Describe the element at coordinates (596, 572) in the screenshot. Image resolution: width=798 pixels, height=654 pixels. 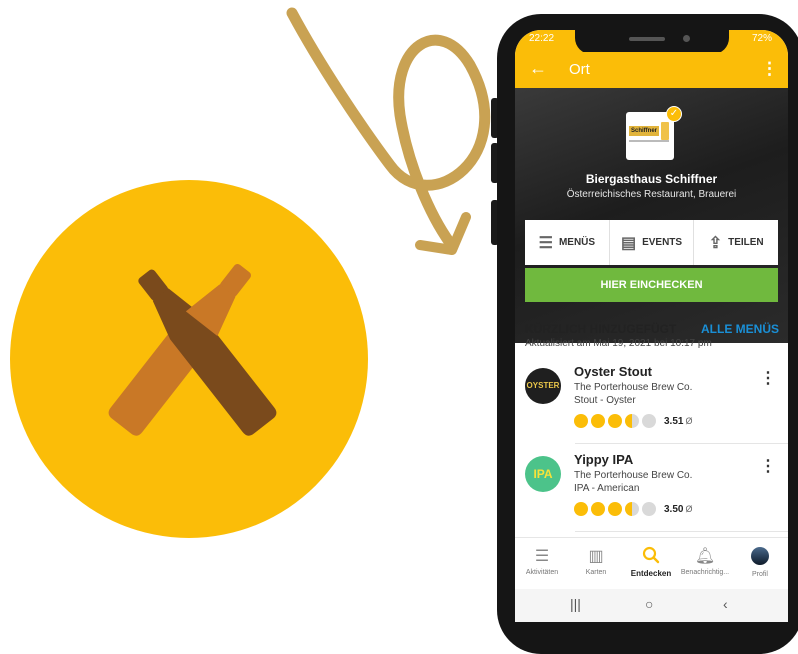
I see `nav-label: Karten` at that location.